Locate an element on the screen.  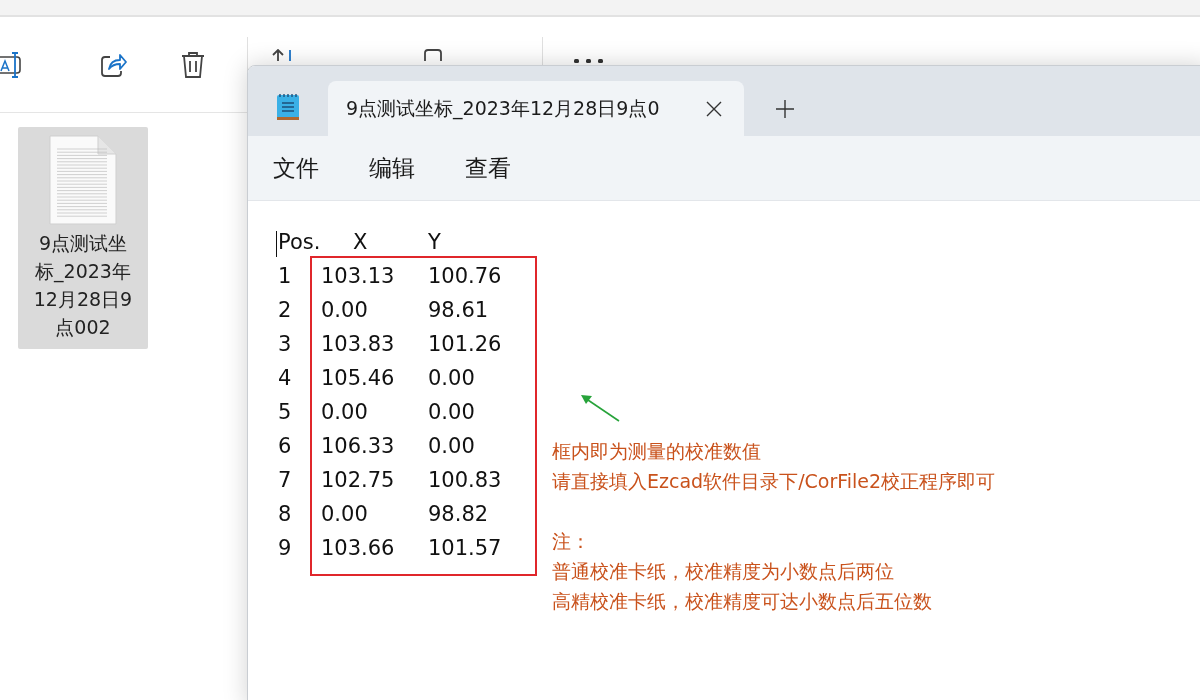
notepad-icon is located at coordinates (288, 107).